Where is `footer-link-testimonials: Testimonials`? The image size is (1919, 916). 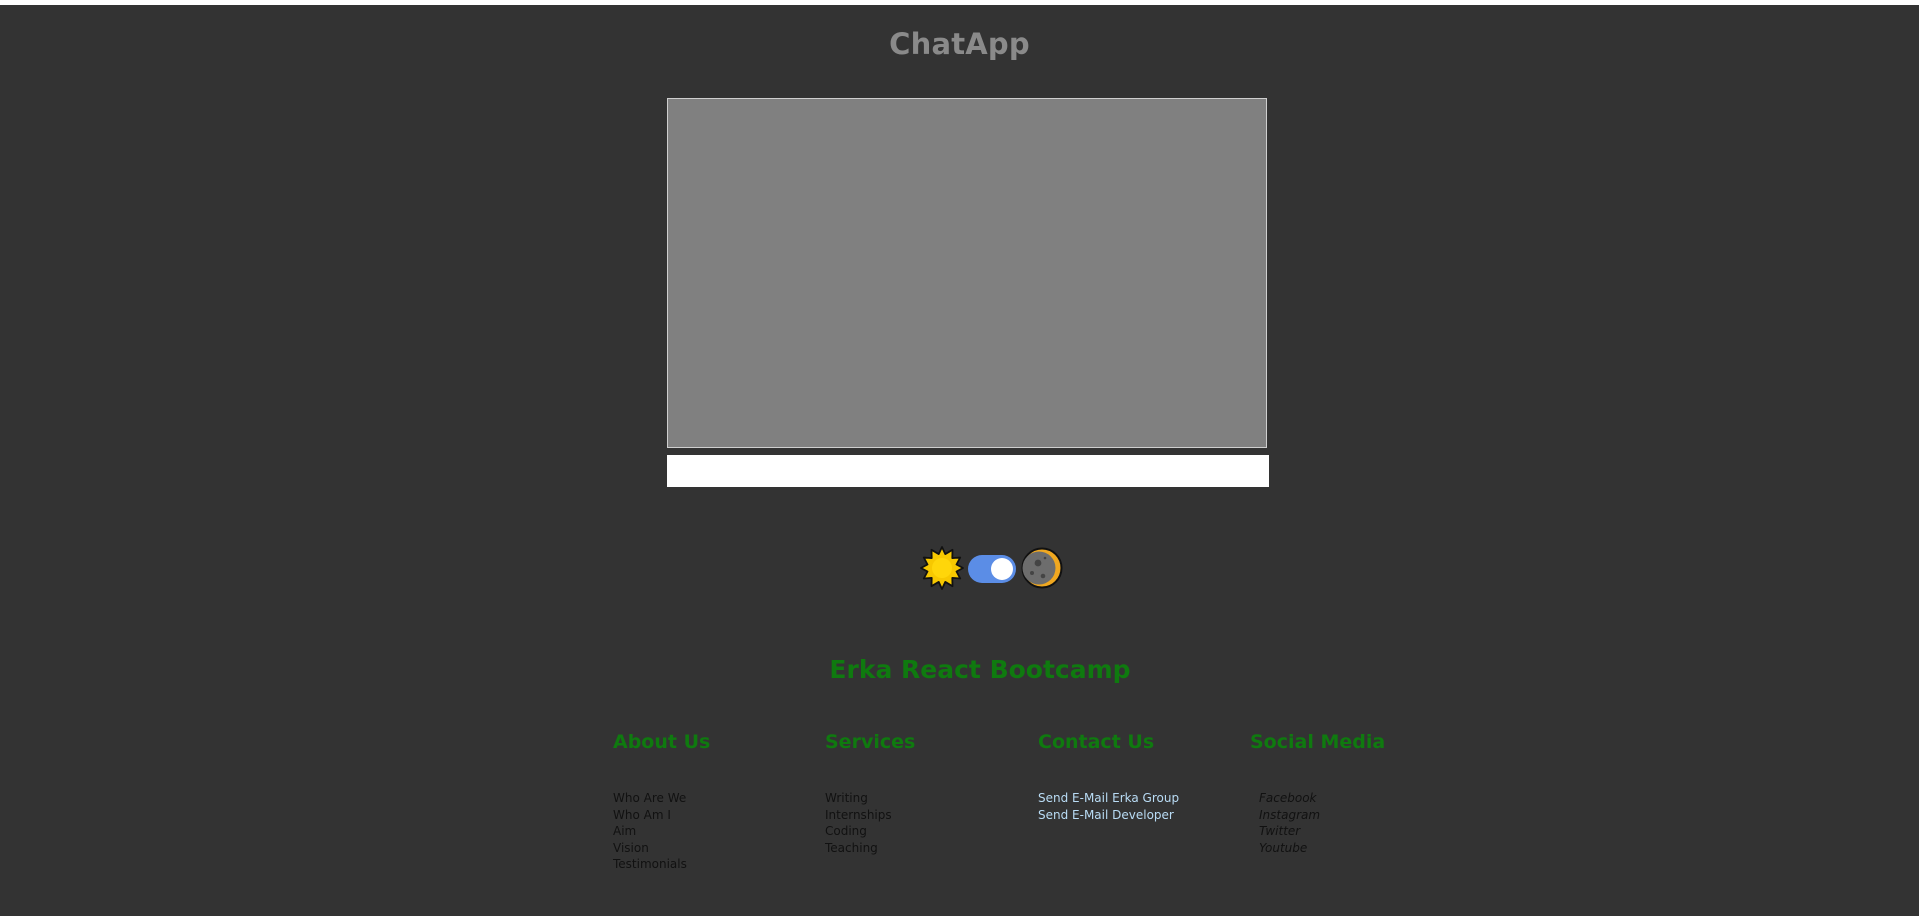 footer-link-testimonials: Testimonials is located at coordinates (650, 864).